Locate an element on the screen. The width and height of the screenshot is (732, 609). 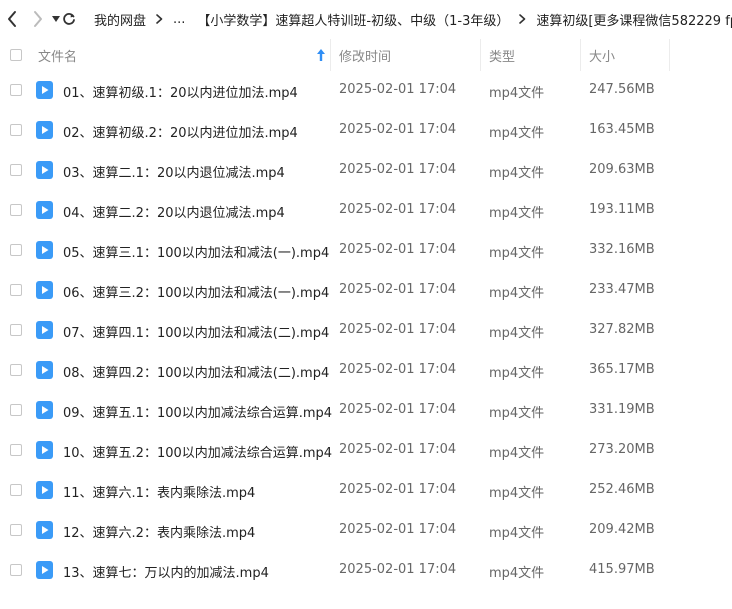
history-dropdown-button is located at coordinates (56, 19).